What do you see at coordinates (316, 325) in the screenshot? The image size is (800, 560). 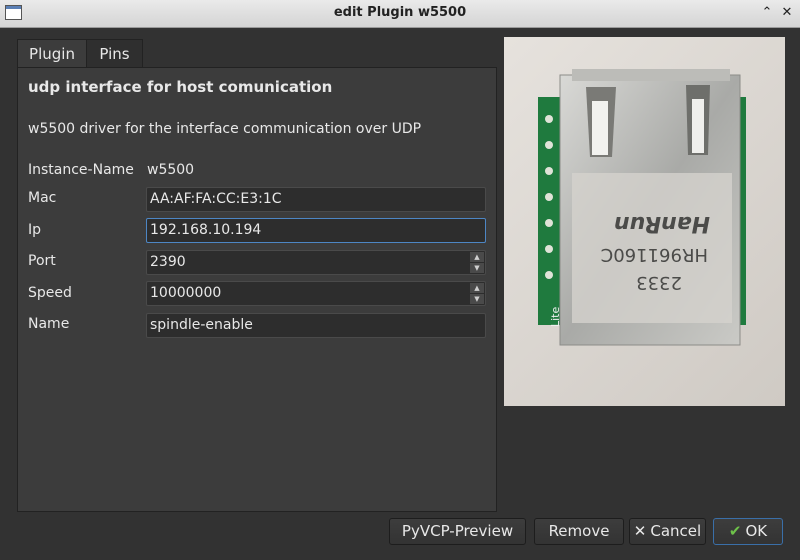 I see `name-field: spindle-enable` at bounding box center [316, 325].